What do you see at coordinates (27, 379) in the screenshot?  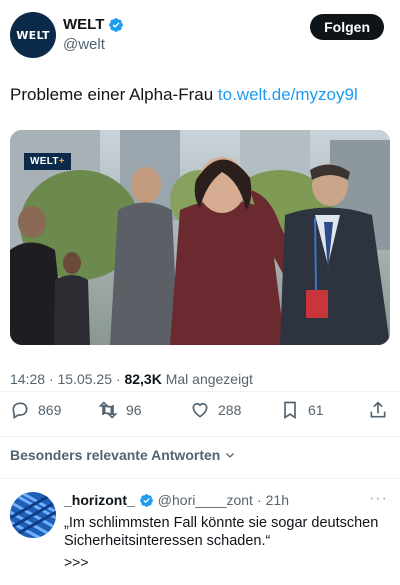 I see `tweet-time: 14:28` at bounding box center [27, 379].